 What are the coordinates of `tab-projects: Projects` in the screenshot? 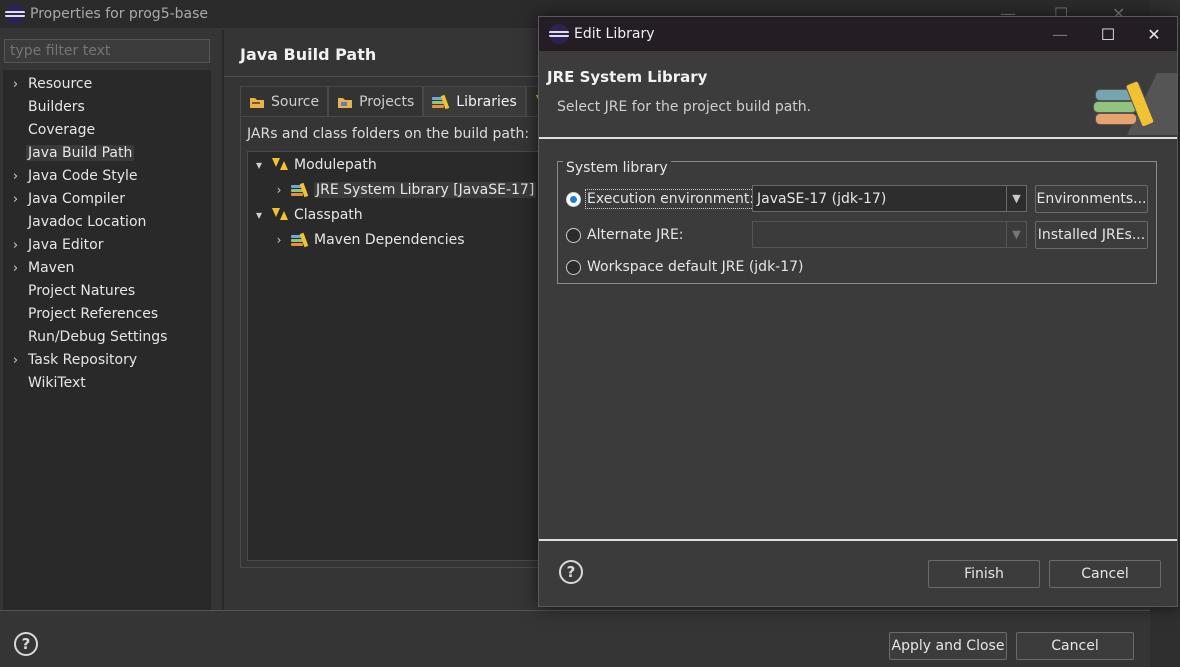 It's located at (376, 101).